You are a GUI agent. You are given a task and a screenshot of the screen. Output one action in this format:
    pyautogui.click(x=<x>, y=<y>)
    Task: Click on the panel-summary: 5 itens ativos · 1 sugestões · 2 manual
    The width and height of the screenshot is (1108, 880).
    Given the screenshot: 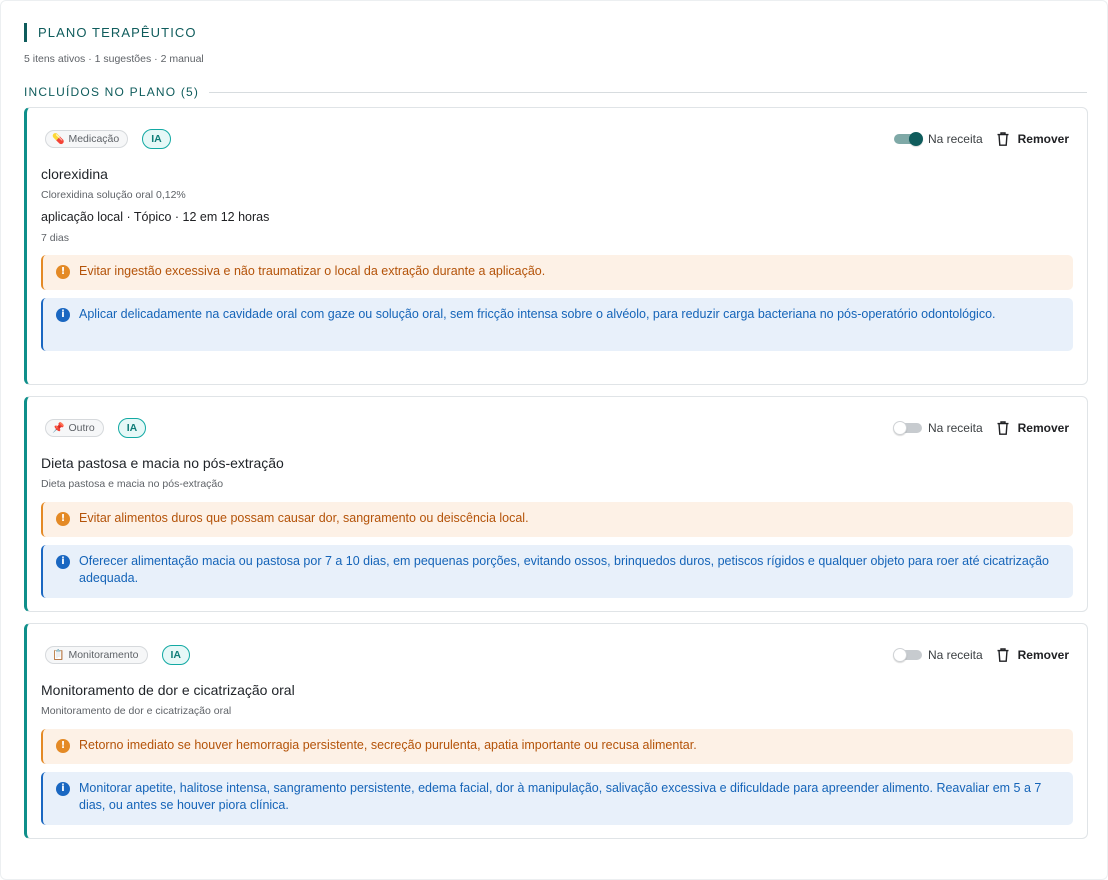 What is the action you would take?
    pyautogui.click(x=114, y=59)
    